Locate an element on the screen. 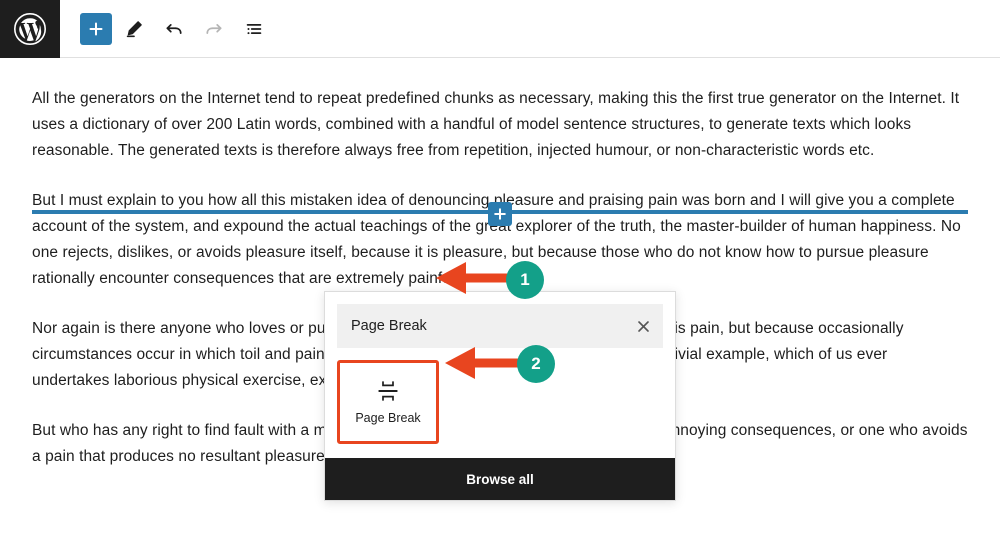  block-item-label: Page Break is located at coordinates (388, 417).